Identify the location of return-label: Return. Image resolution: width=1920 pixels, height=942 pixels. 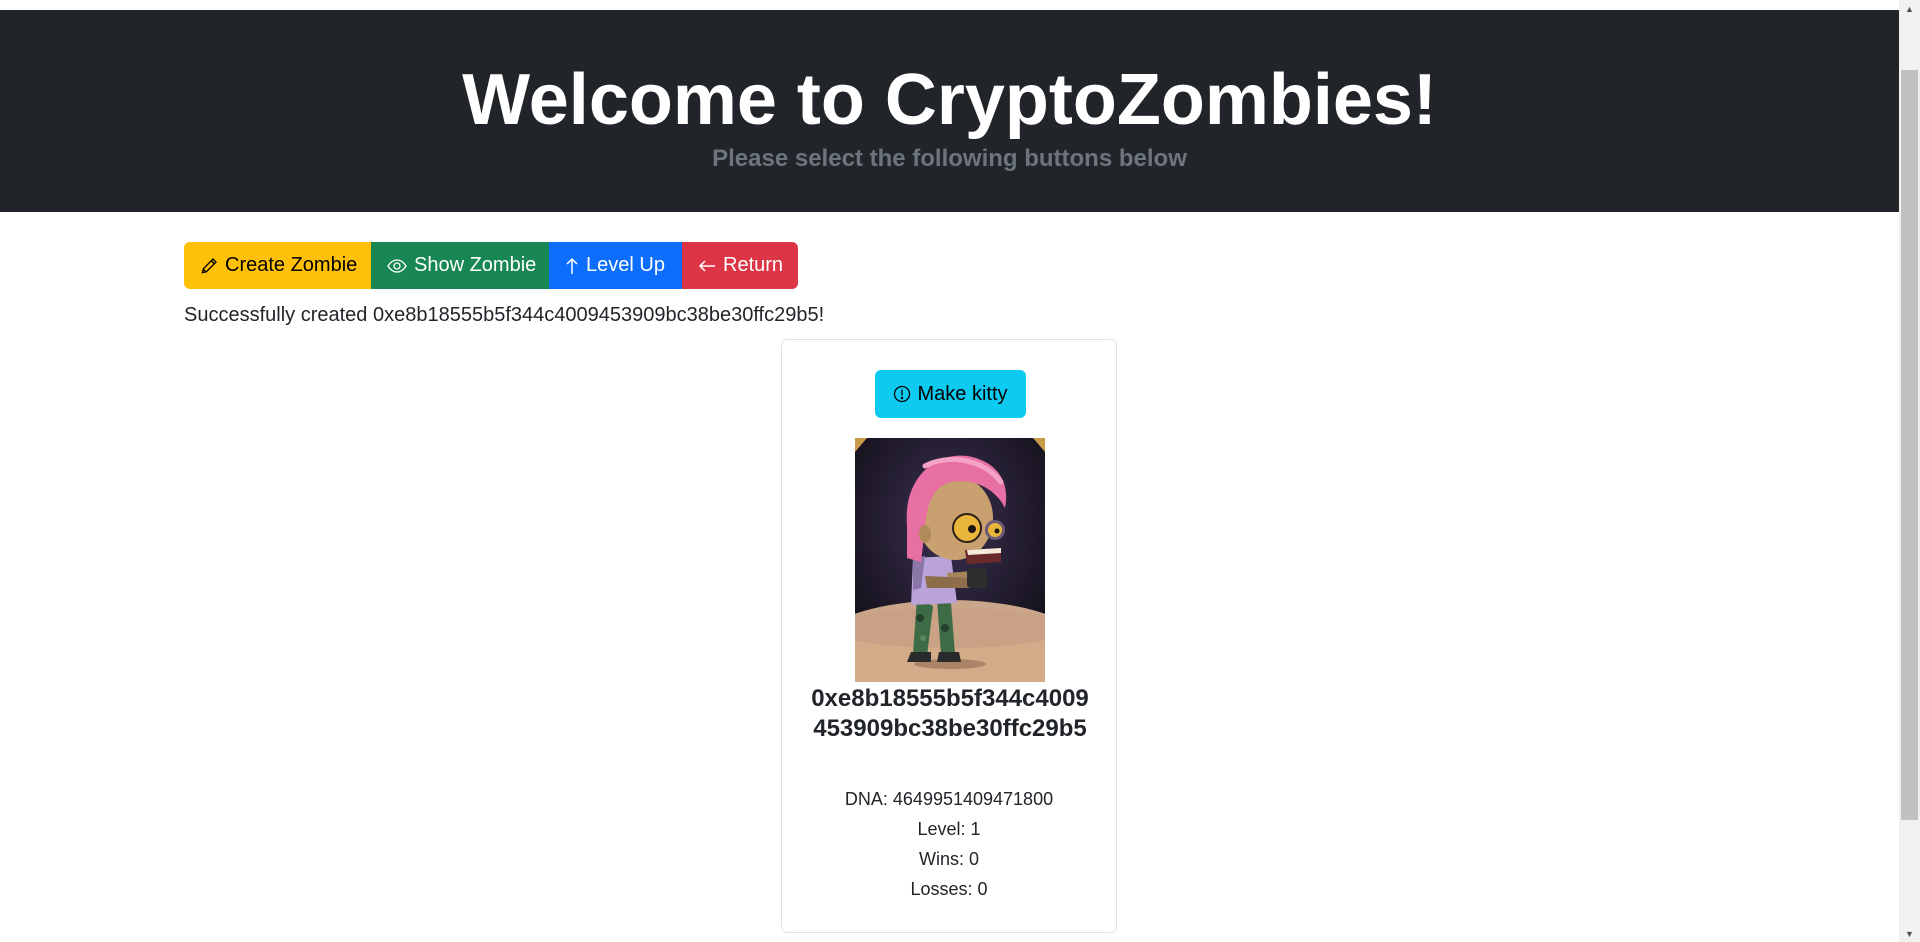
(753, 265).